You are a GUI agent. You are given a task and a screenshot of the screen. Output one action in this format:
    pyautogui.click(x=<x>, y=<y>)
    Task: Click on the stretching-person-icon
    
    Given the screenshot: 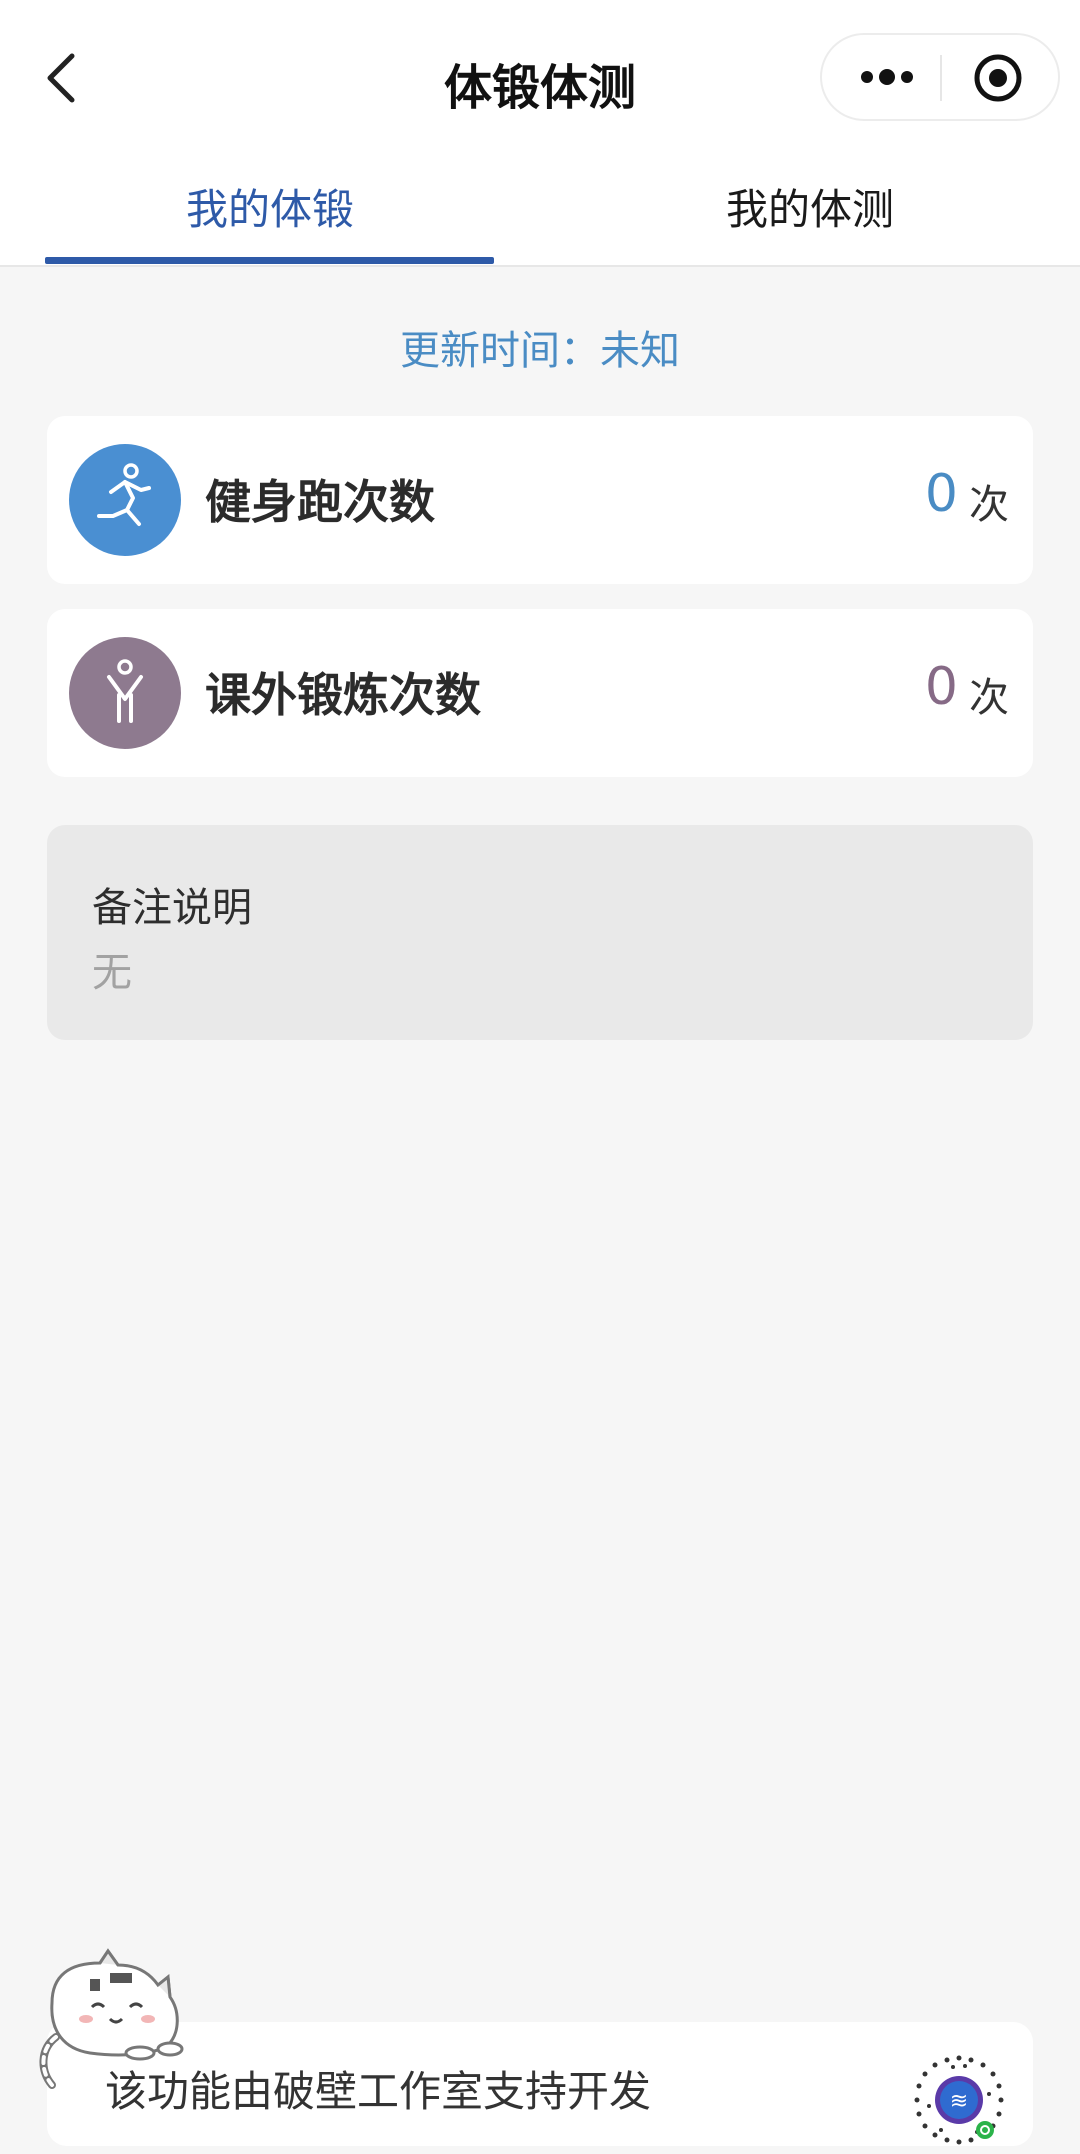 What is the action you would take?
    pyautogui.click(x=125, y=693)
    